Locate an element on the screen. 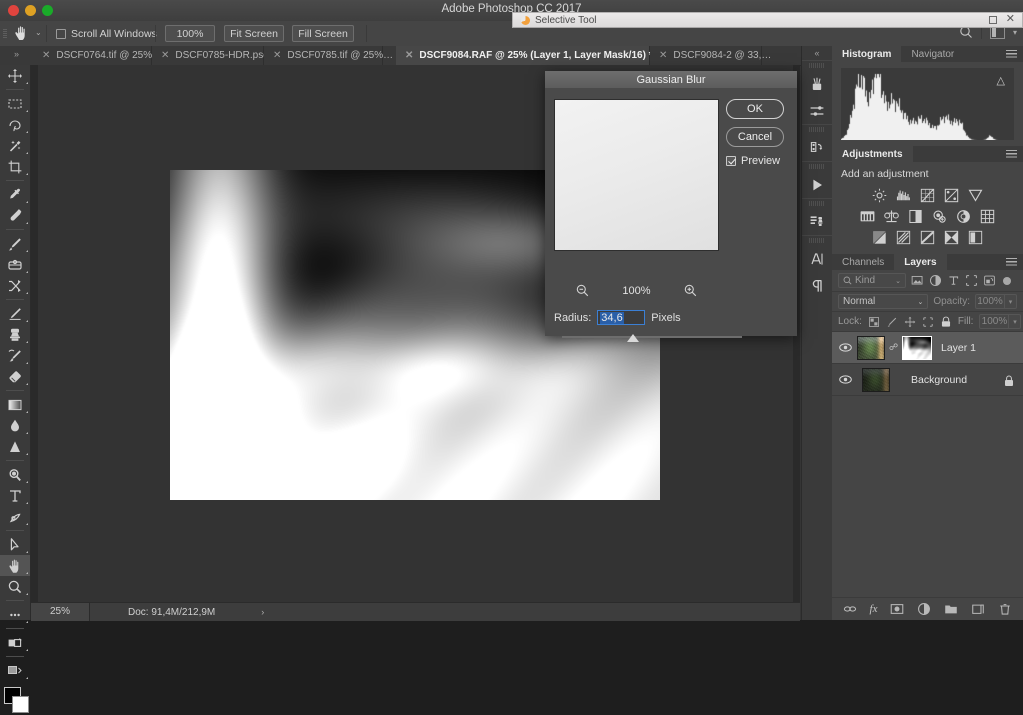 The width and height of the screenshot is (1023, 715). type-tool is located at coordinates (15, 495).